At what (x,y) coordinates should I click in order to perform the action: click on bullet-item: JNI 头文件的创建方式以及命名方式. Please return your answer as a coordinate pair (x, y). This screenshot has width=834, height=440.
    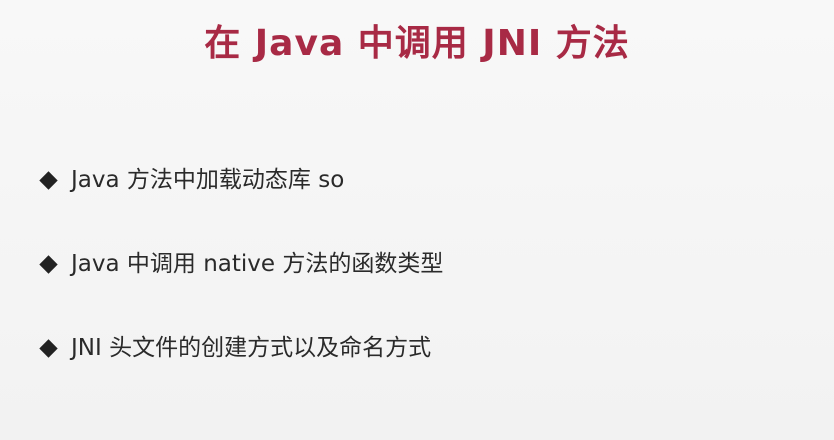
    Looking at the image, I should click on (240, 348).